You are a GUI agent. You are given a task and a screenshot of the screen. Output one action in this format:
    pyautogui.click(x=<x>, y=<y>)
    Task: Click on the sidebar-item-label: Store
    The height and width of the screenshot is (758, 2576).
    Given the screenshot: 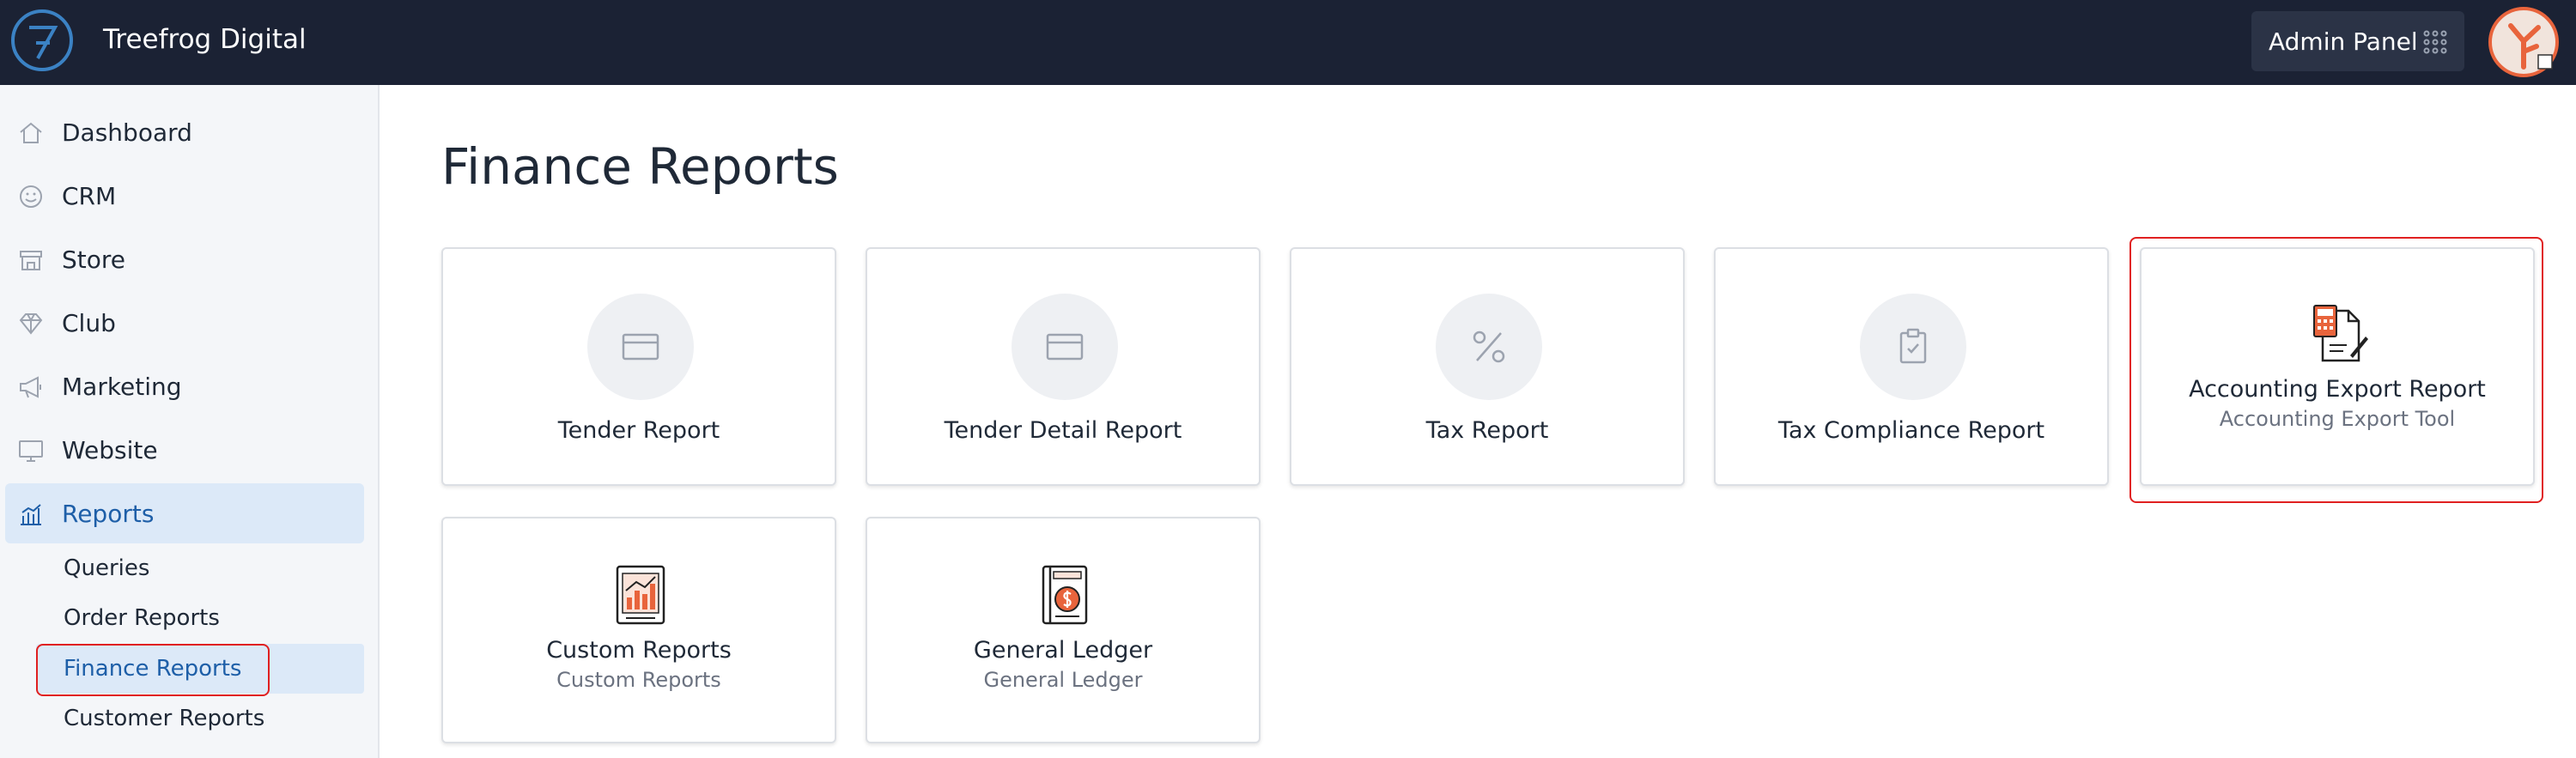 What is the action you would take?
    pyautogui.click(x=94, y=260)
    